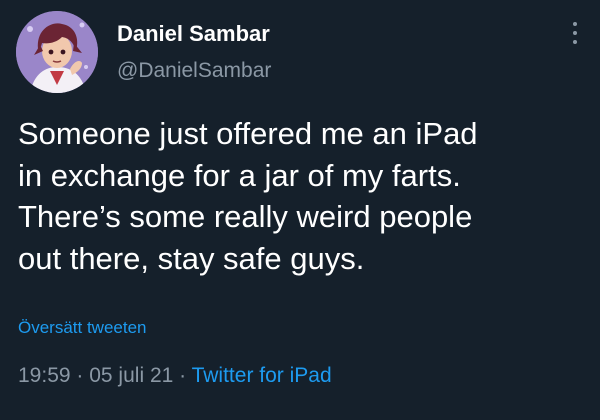  What do you see at coordinates (248, 133) in the screenshot?
I see `tweet-text-line: Someone just offered me an iPad` at bounding box center [248, 133].